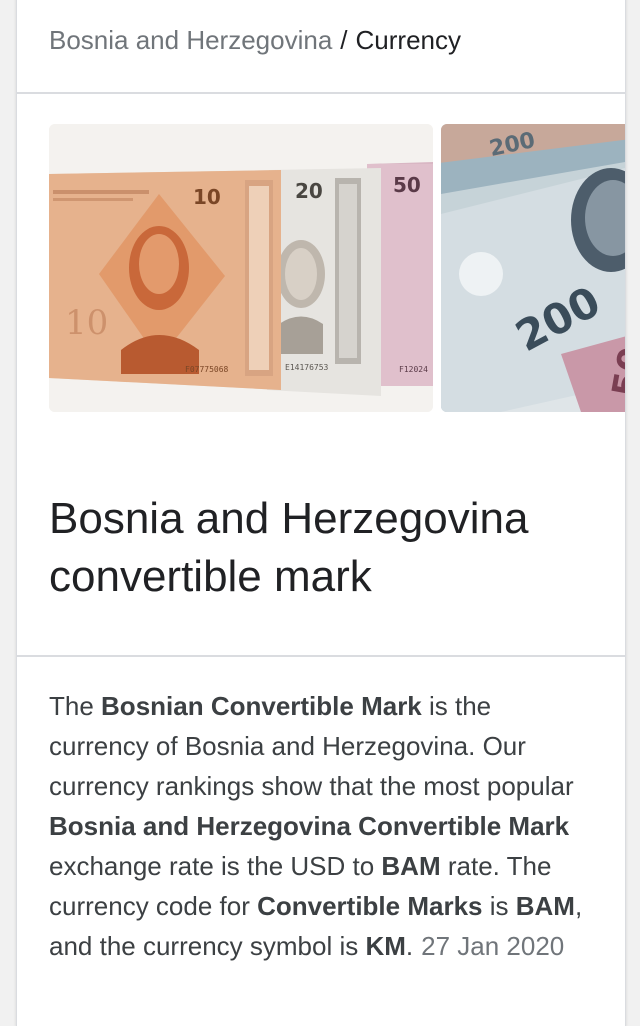 The height and width of the screenshot is (1026, 640). What do you see at coordinates (207, 197) in the screenshot?
I see `note-10-label: 10` at bounding box center [207, 197].